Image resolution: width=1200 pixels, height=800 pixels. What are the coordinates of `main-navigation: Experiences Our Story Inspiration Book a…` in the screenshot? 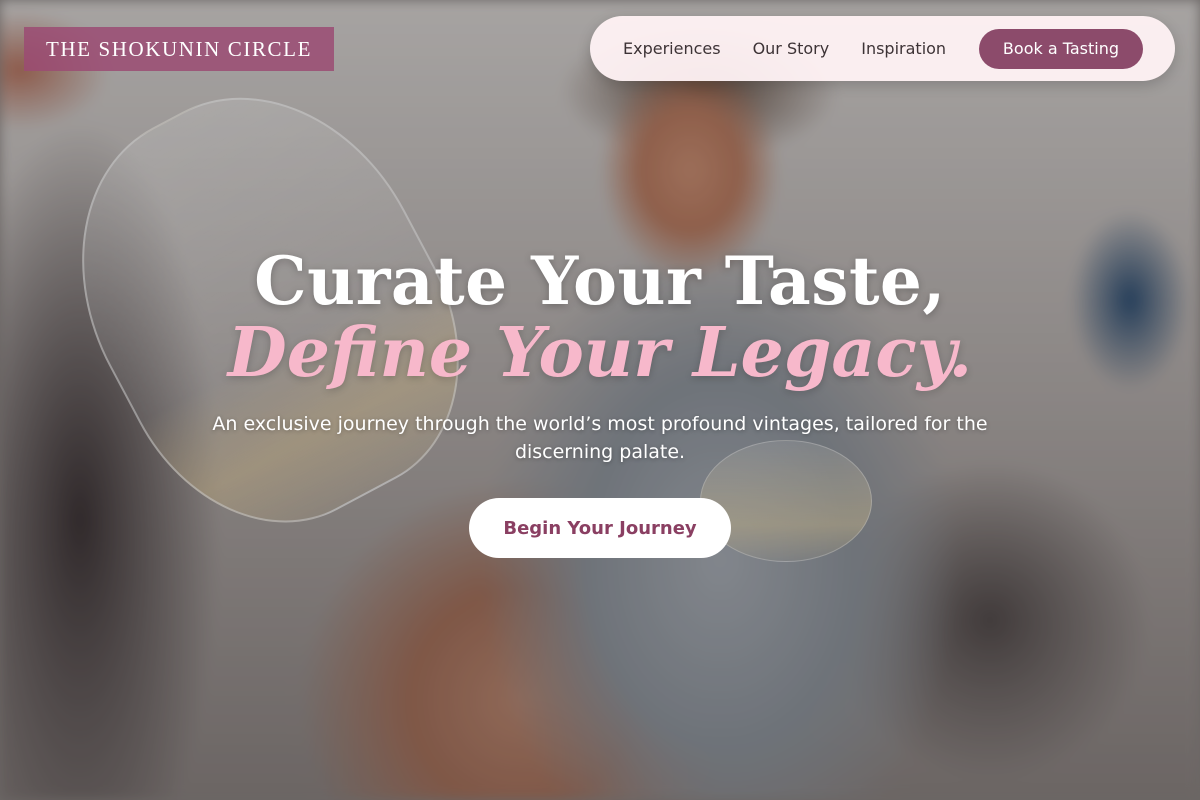 It's located at (882, 48).